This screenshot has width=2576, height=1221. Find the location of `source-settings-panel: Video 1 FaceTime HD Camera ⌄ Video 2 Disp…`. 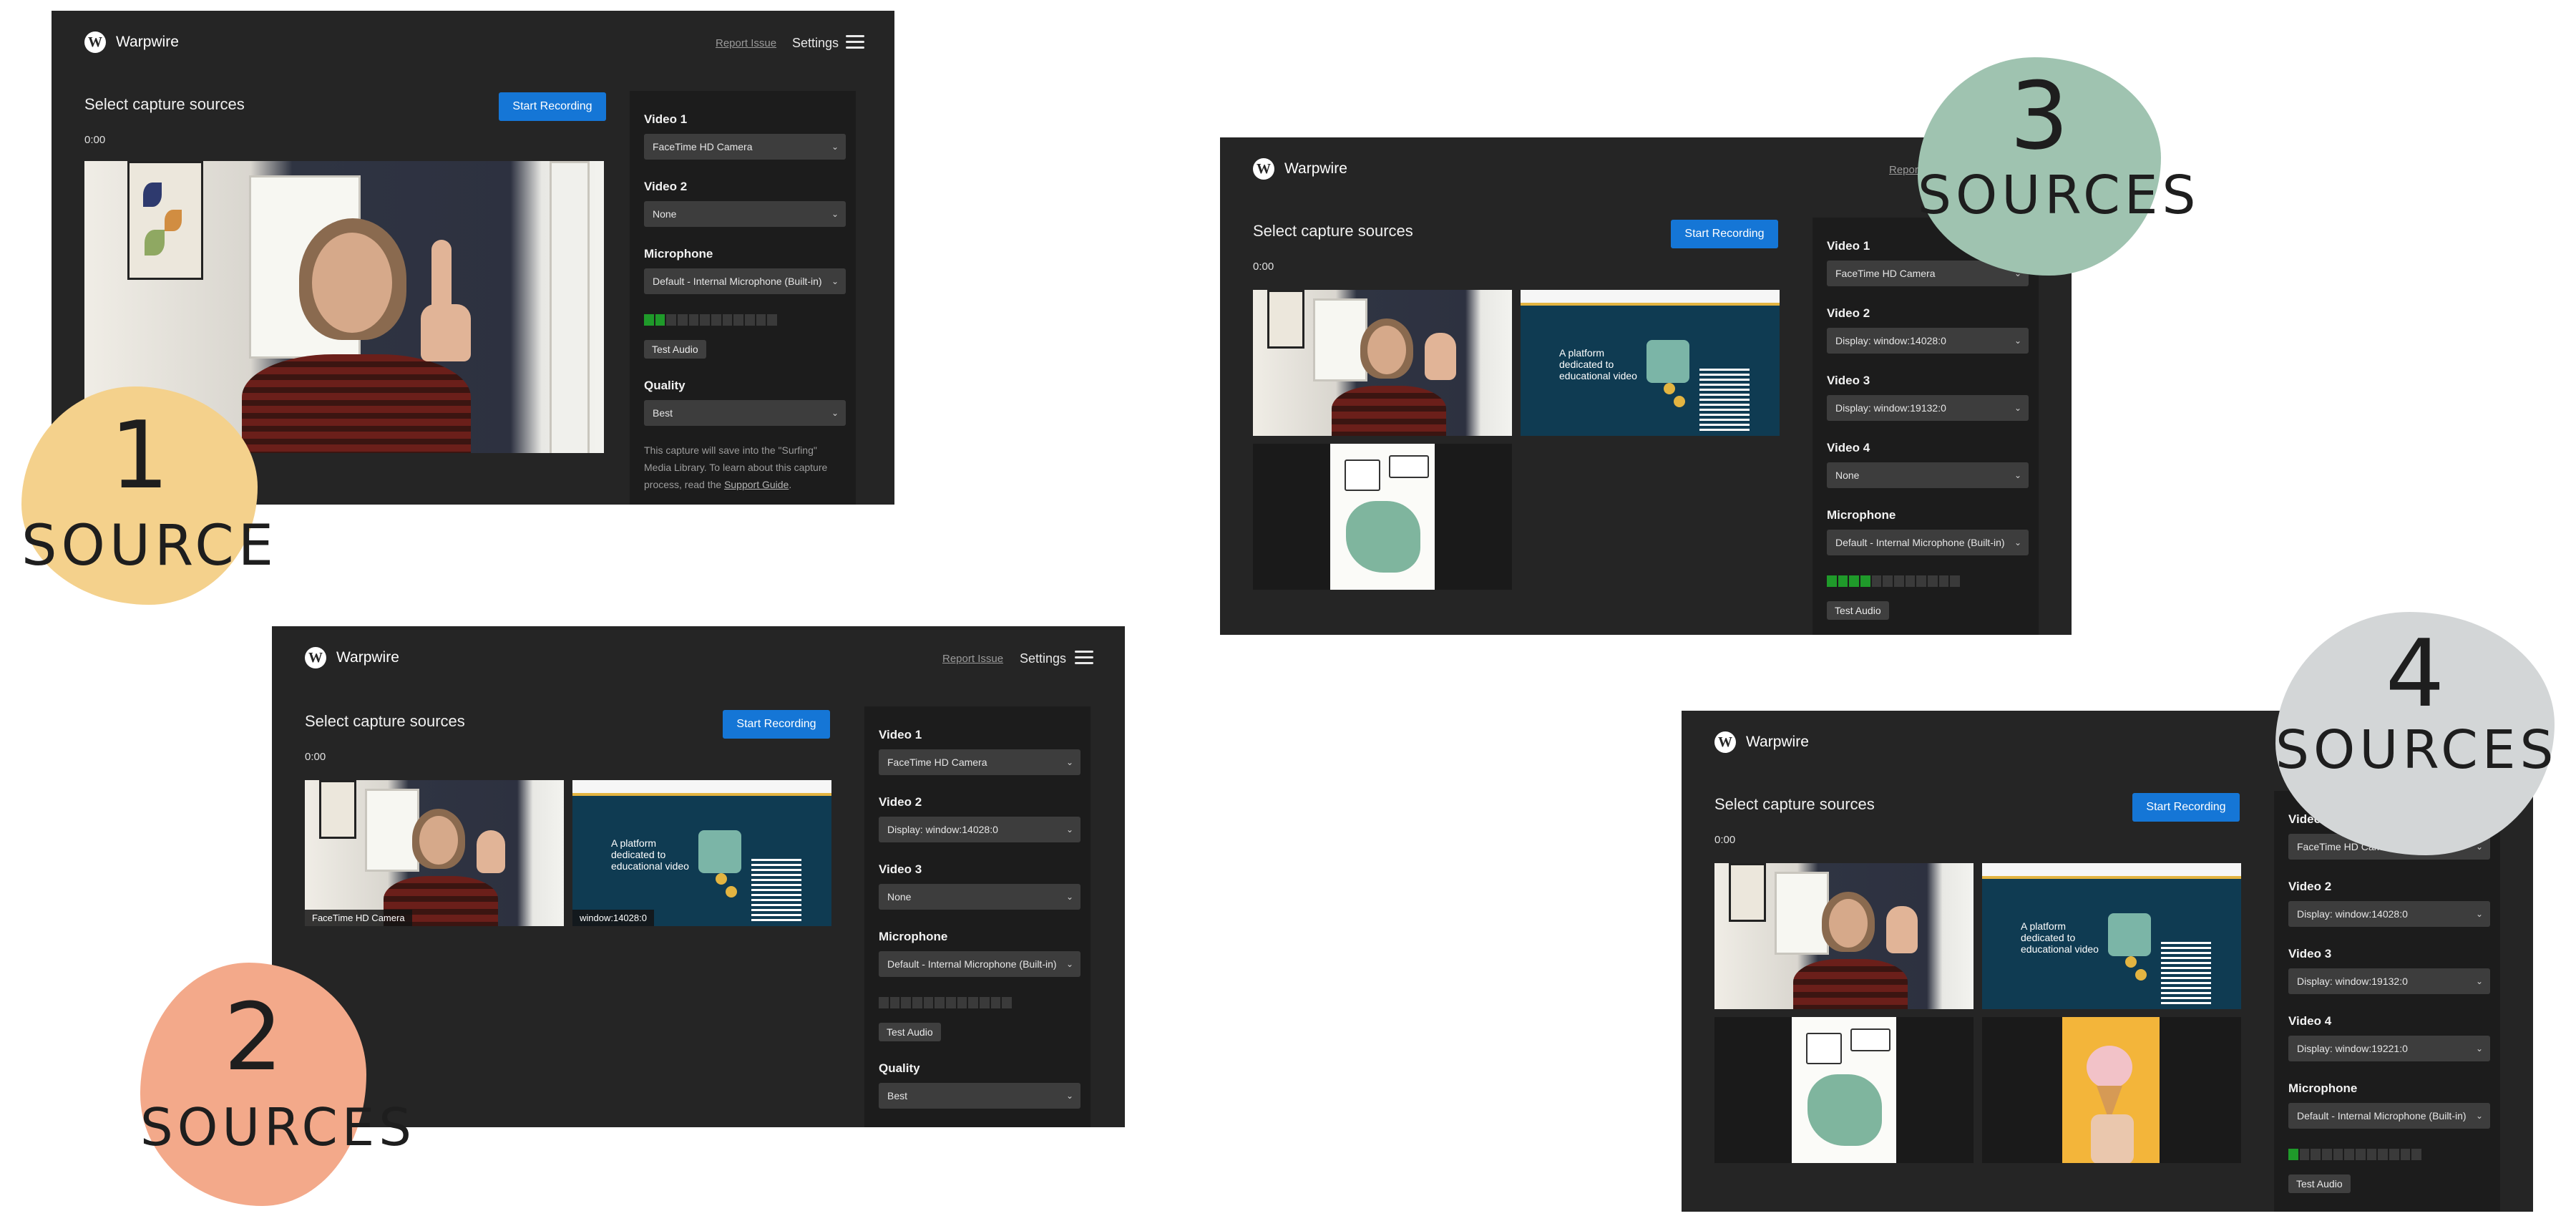

source-settings-panel: Video 1 FaceTime HD Camera ⌄ Video 2 Disp… is located at coordinates (977, 916).